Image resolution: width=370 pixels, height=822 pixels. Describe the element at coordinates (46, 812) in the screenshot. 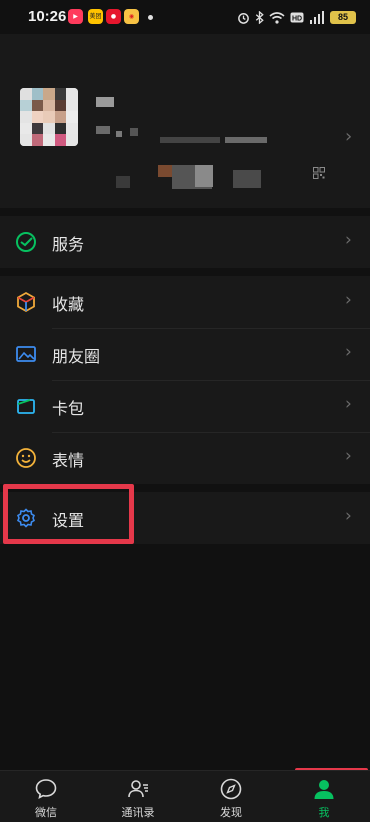

I see `tab-chats-label: 微信` at that location.